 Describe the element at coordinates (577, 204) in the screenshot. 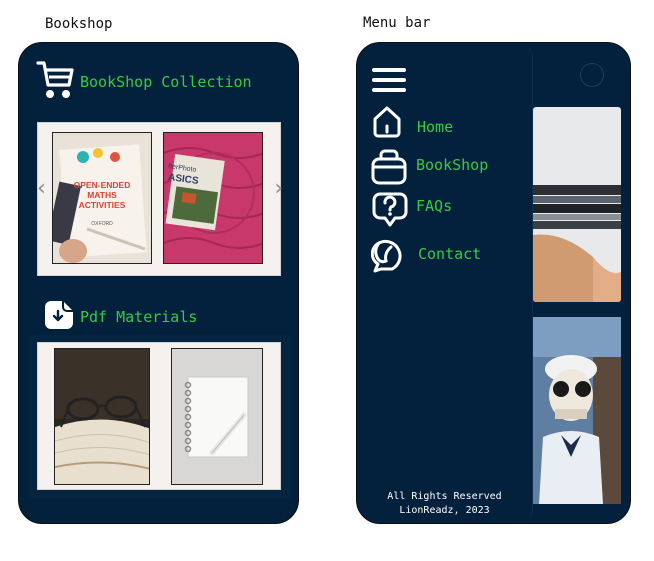

I see `bg-books-photo` at that location.